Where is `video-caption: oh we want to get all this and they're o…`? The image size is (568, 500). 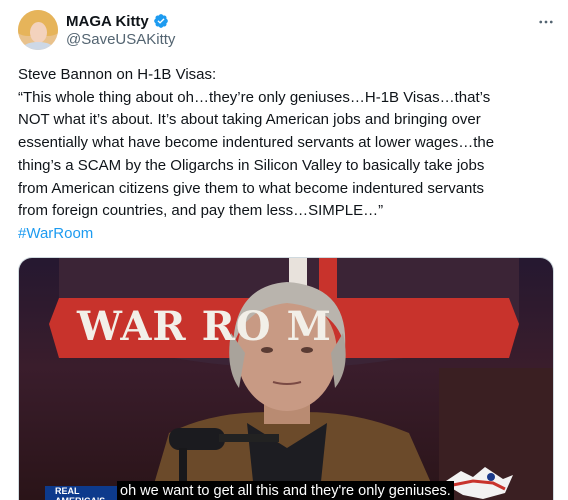
video-caption: oh we want to get all this and they're o… is located at coordinates (285, 490).